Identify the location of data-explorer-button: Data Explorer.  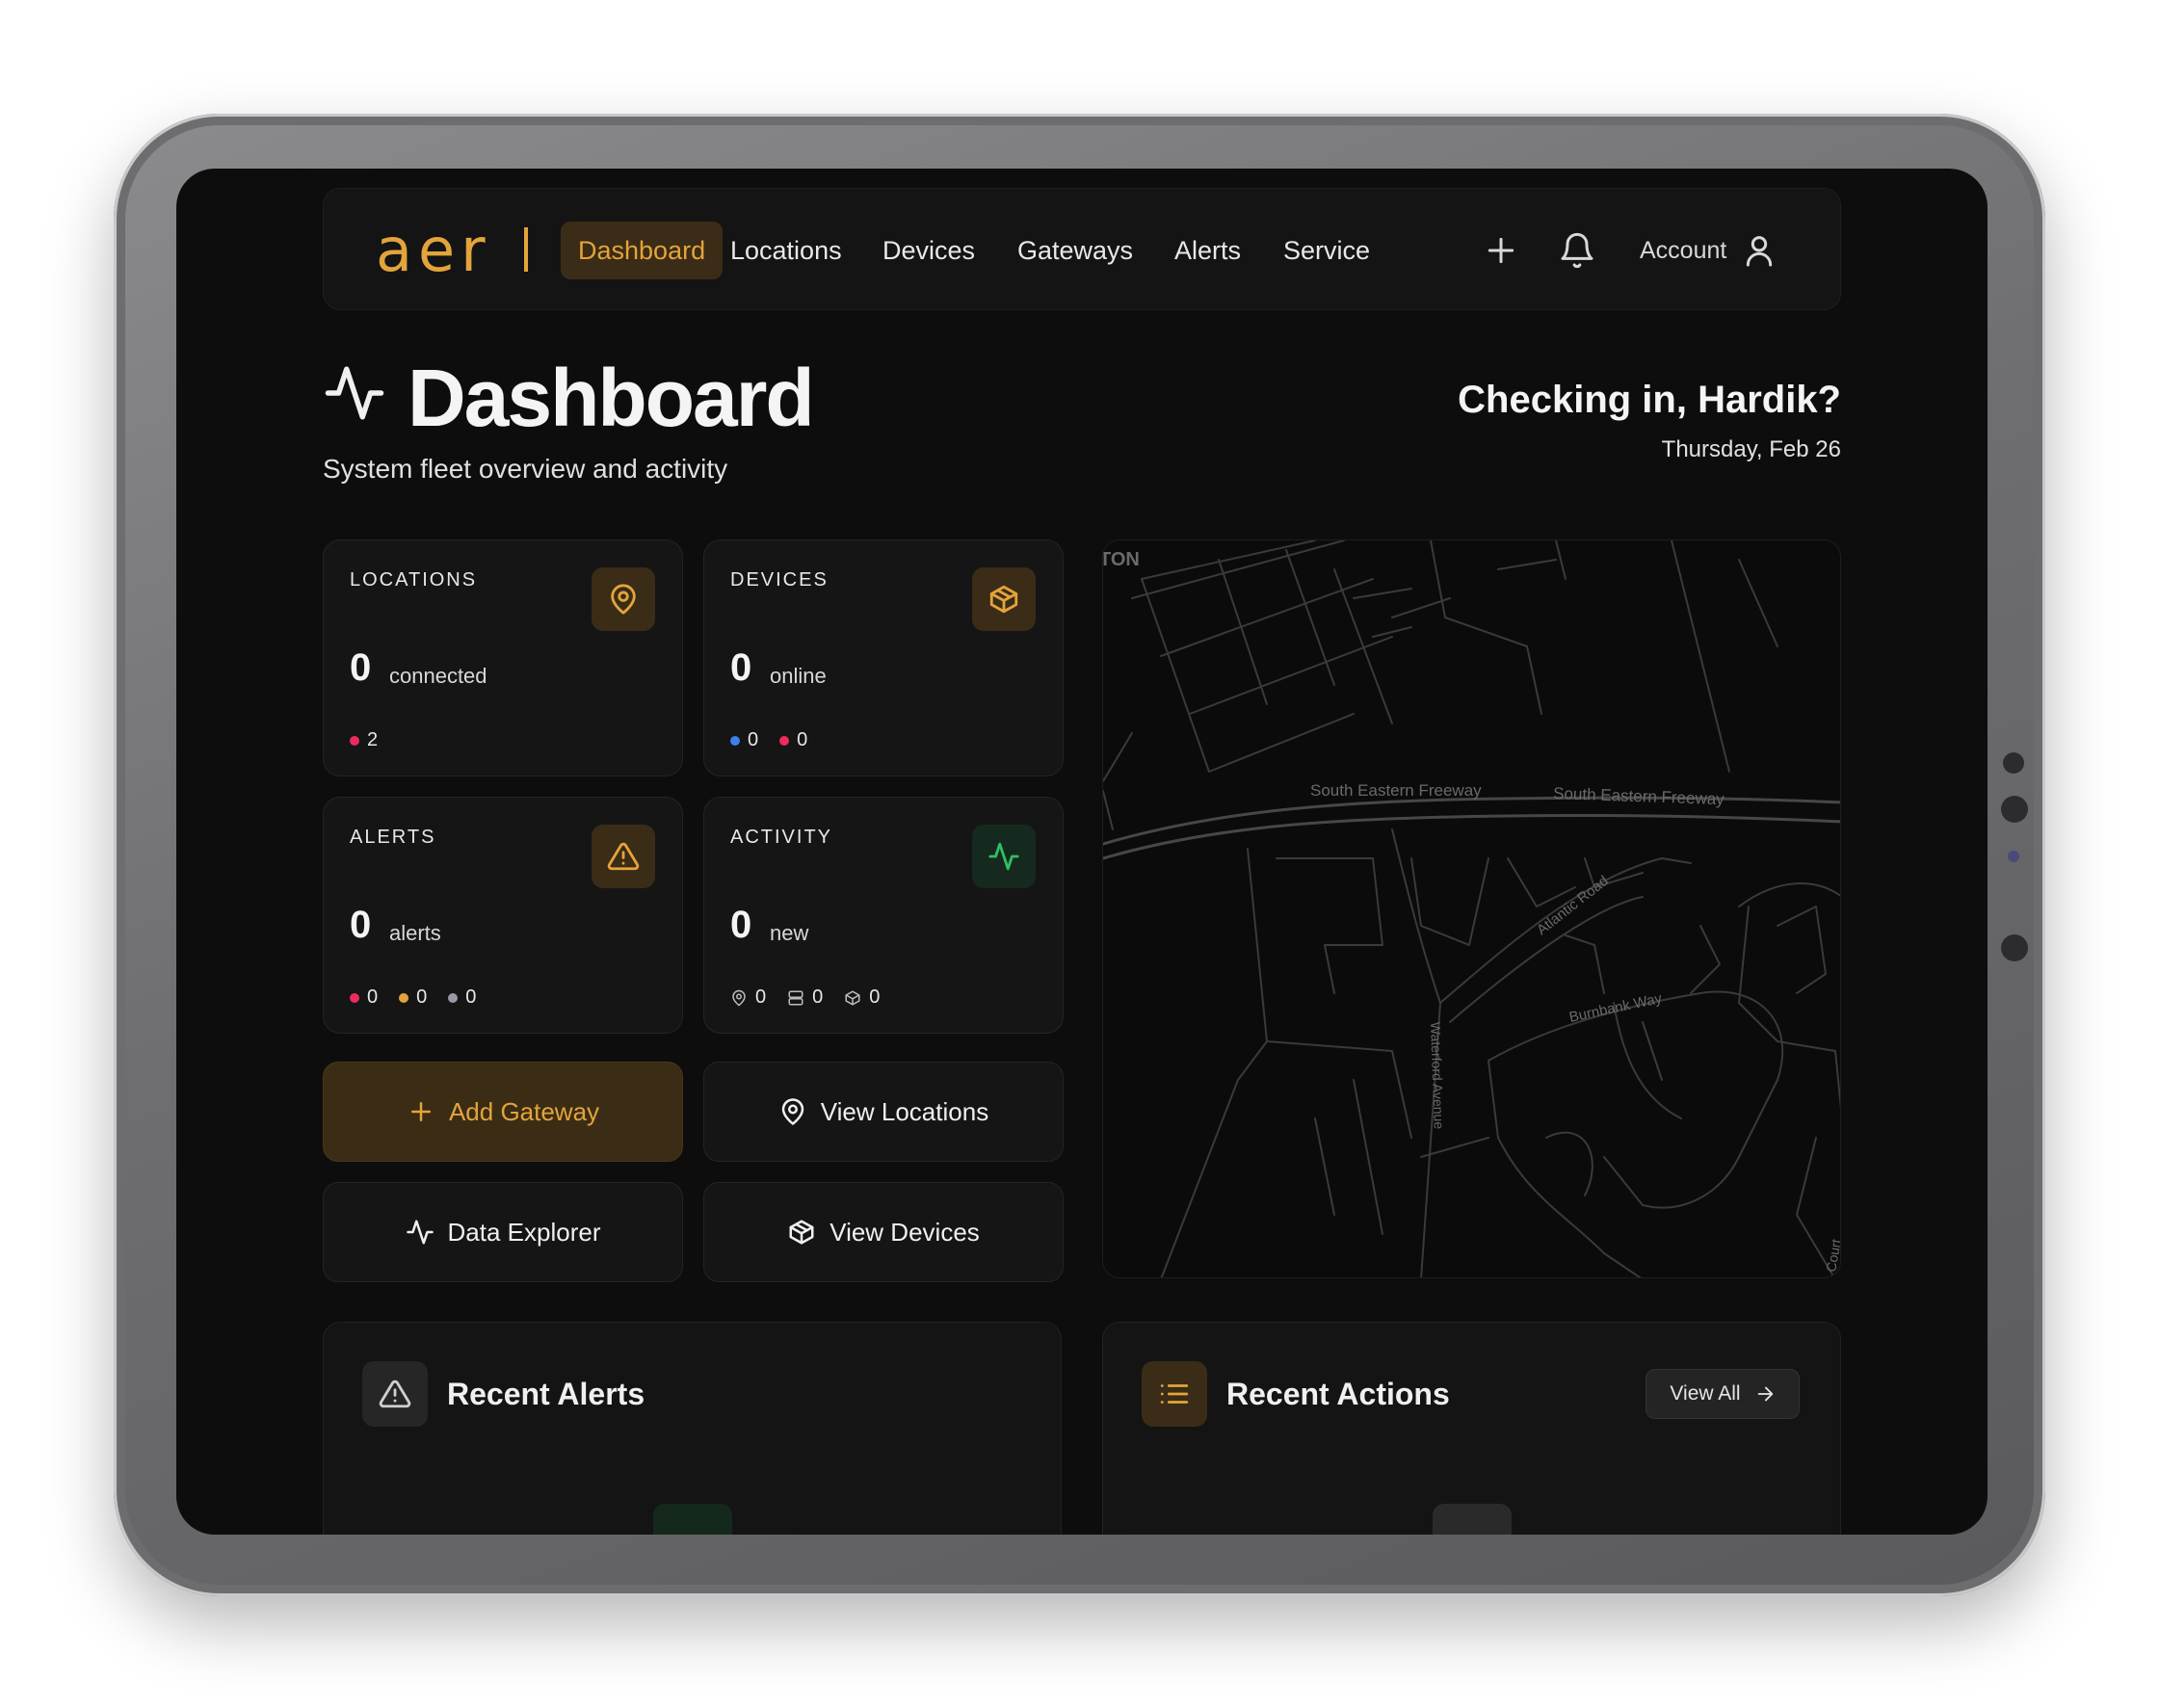
(503, 1232).